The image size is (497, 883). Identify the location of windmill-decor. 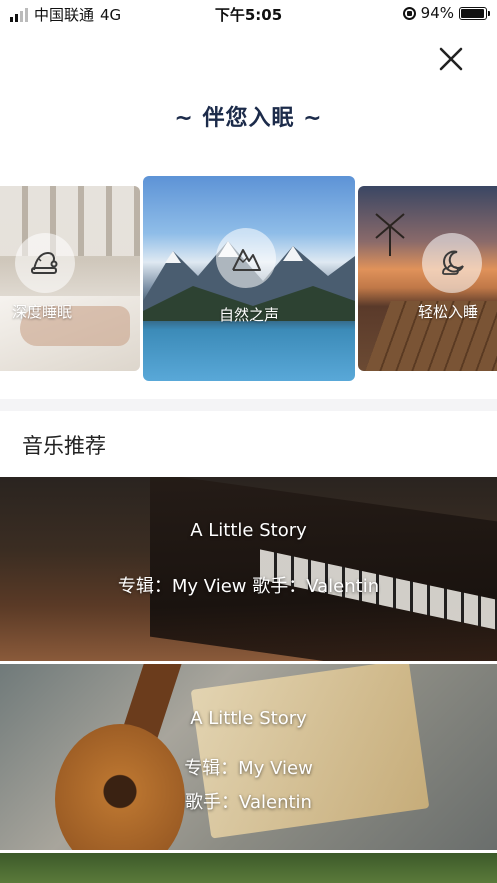
(390, 234).